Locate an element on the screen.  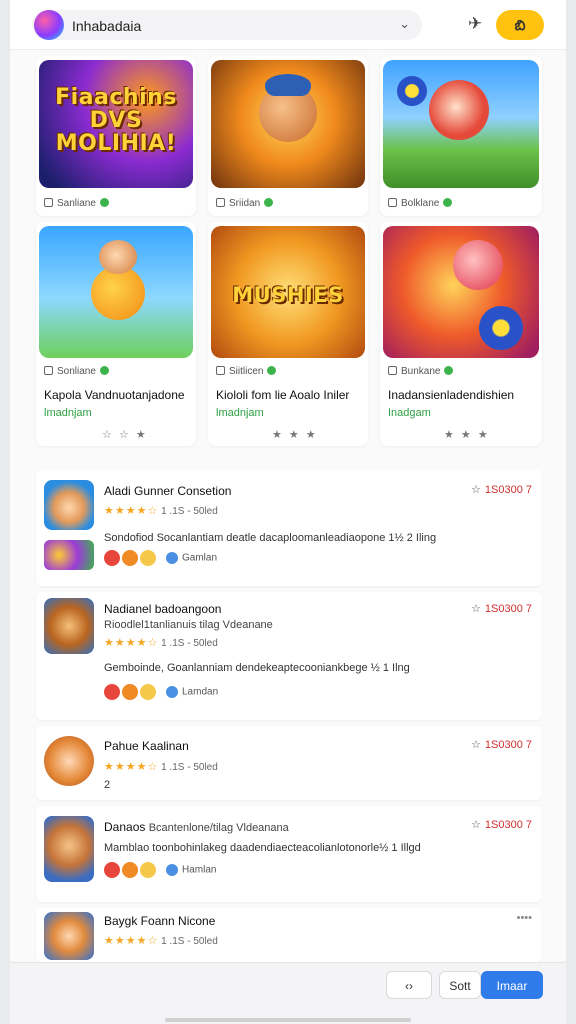
developer-name: Hamlan is located at coordinates (199, 870).